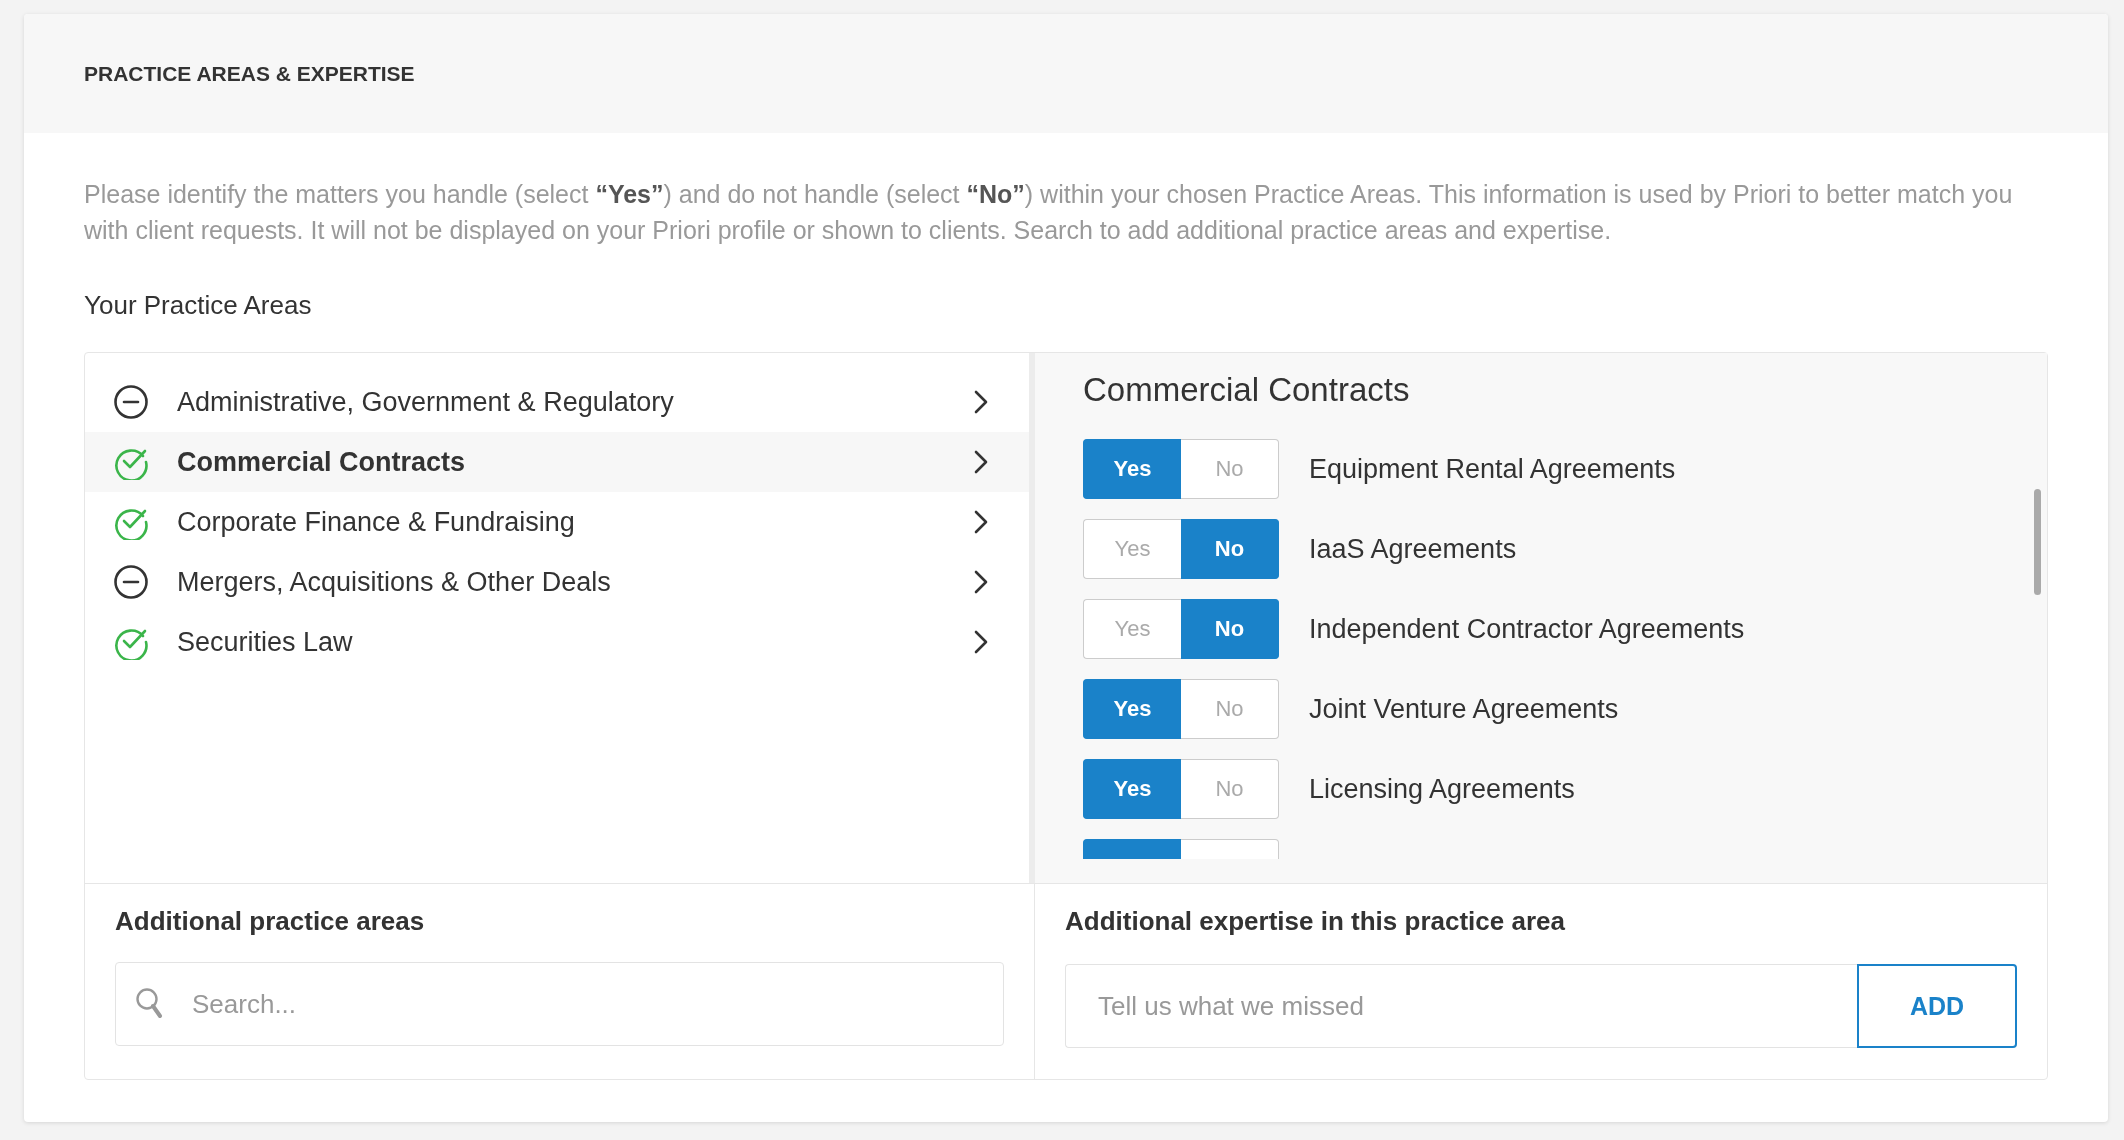 The image size is (2124, 1140). I want to click on add-button: ADD, so click(1937, 1006).